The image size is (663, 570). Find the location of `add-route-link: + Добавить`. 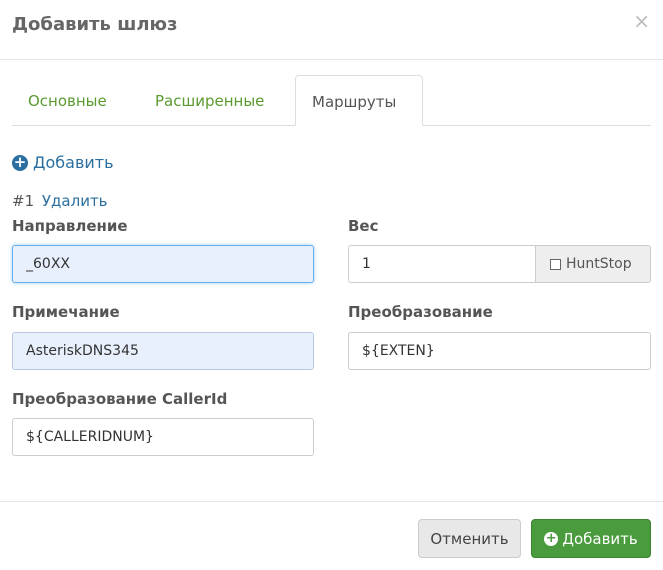

add-route-link: + Добавить is located at coordinates (63, 162).